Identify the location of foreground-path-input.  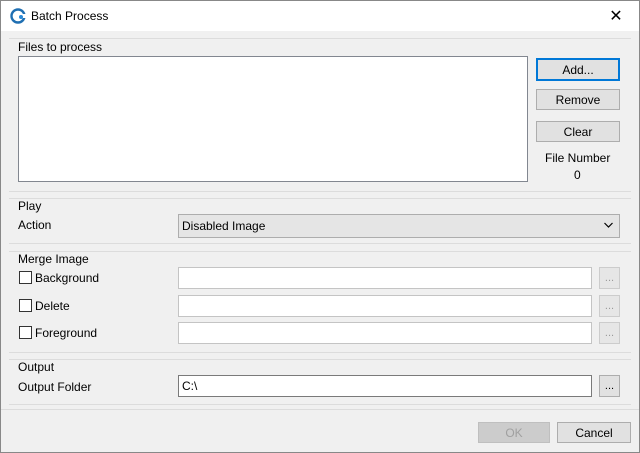
(385, 333).